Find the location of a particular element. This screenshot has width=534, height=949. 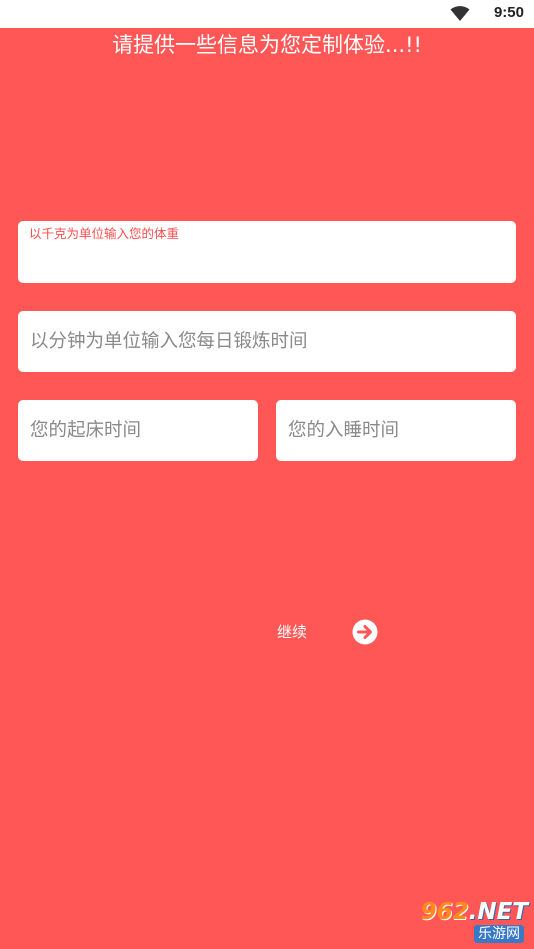

status-bar: 9:50 is located at coordinates (267, 14).